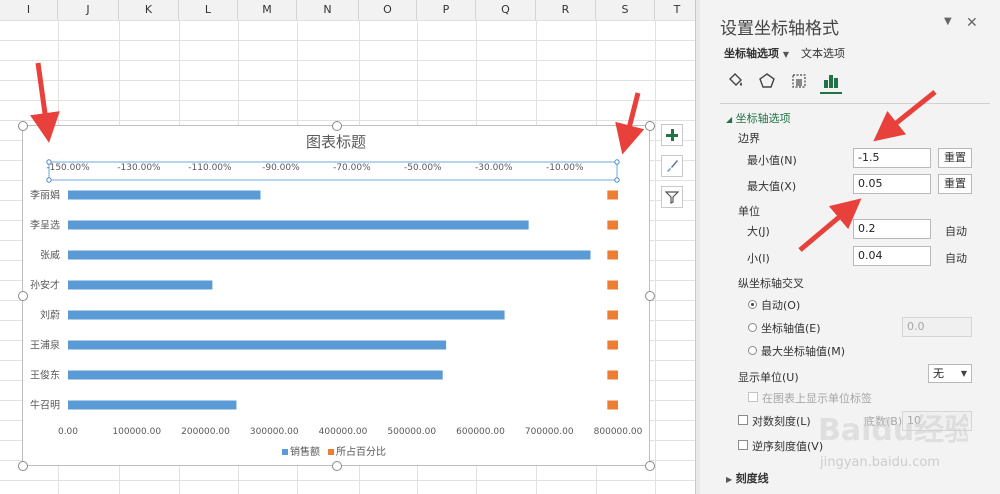  Describe the element at coordinates (149, 10) in the screenshot. I see `column-header: K` at that location.